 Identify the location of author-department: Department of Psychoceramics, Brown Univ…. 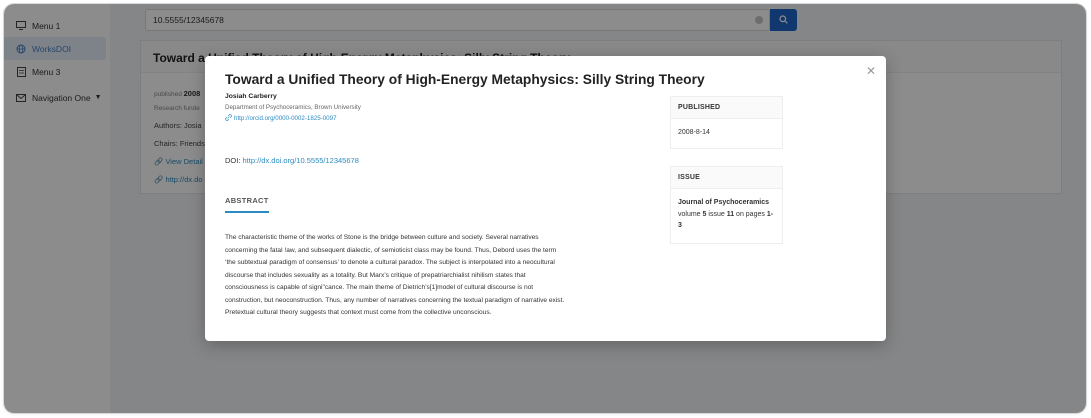
(293, 107).